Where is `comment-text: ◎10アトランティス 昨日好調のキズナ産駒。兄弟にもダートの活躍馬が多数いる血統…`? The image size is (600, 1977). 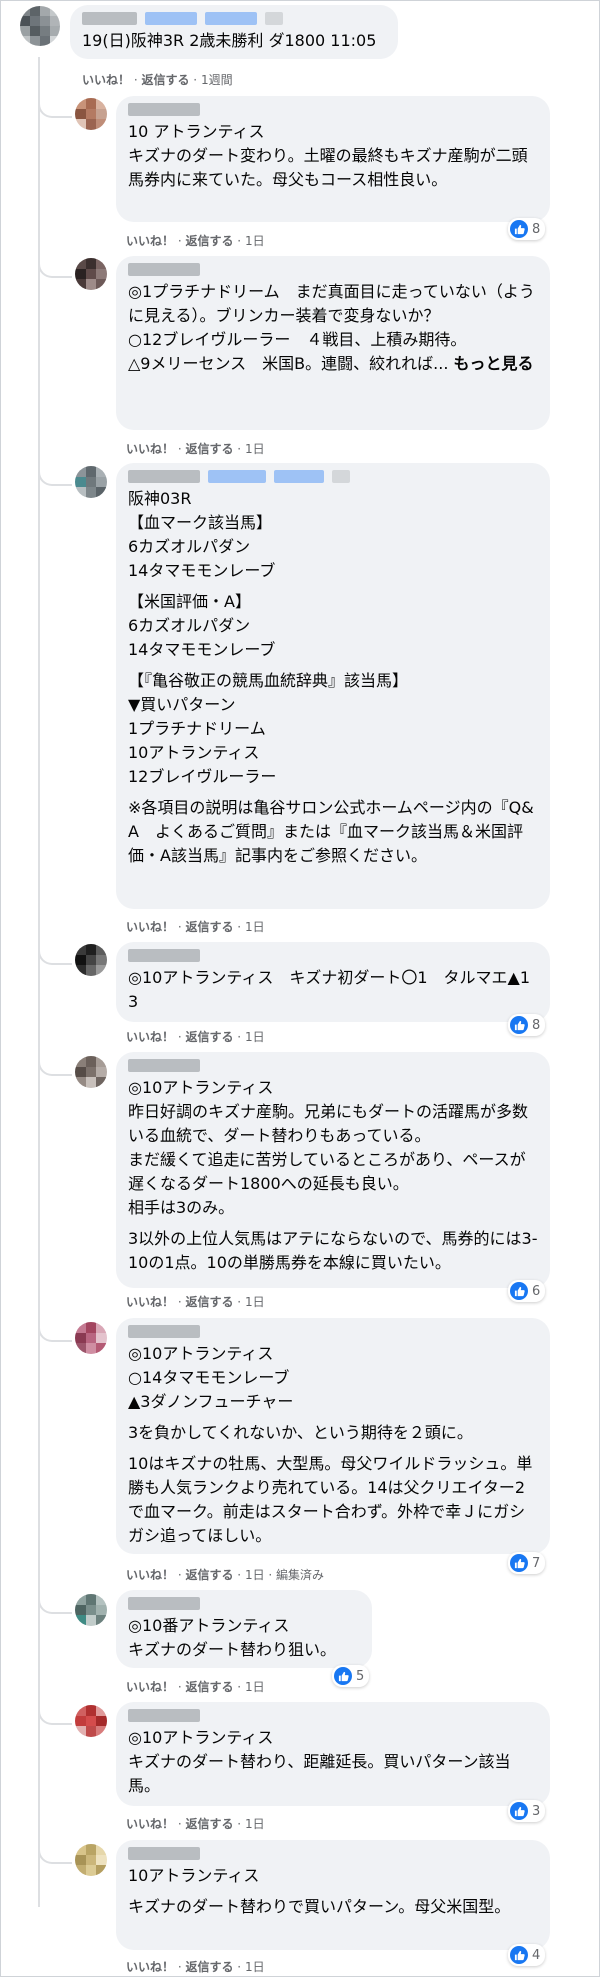
comment-text: ◎10アトランティス 昨日好調のキズナ産駒。兄弟にもダートの活躍馬が多数いる血統… is located at coordinates (328, 1147).